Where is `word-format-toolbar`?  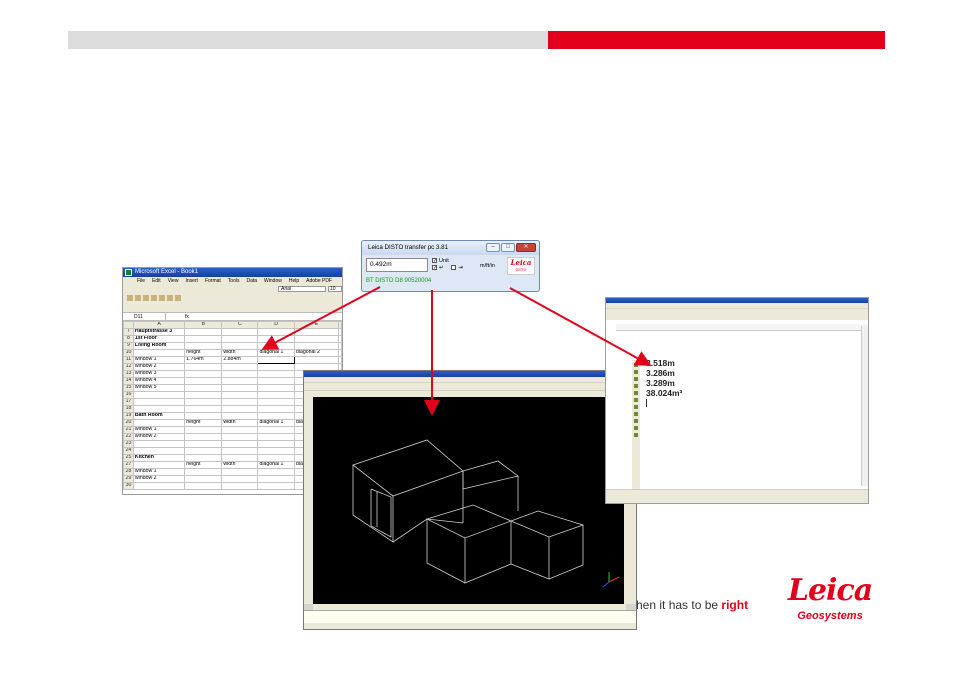
word-format-toolbar is located at coordinates (737, 317).